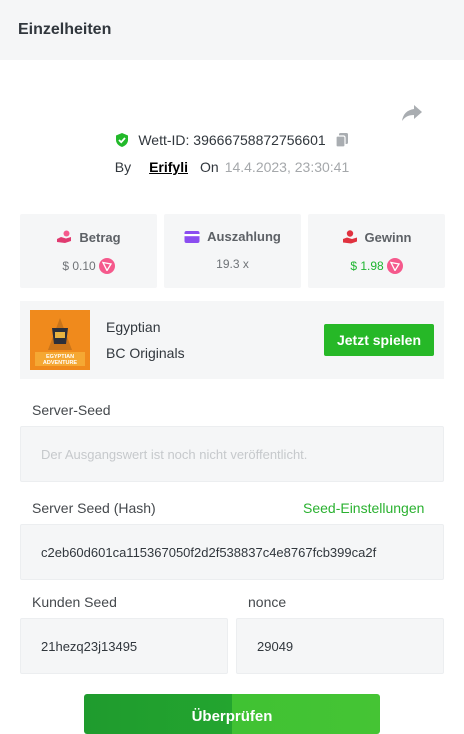 The width and height of the screenshot is (464, 734). Describe the element at coordinates (267, 602) in the screenshot. I see `nonce-label: nonce` at that location.